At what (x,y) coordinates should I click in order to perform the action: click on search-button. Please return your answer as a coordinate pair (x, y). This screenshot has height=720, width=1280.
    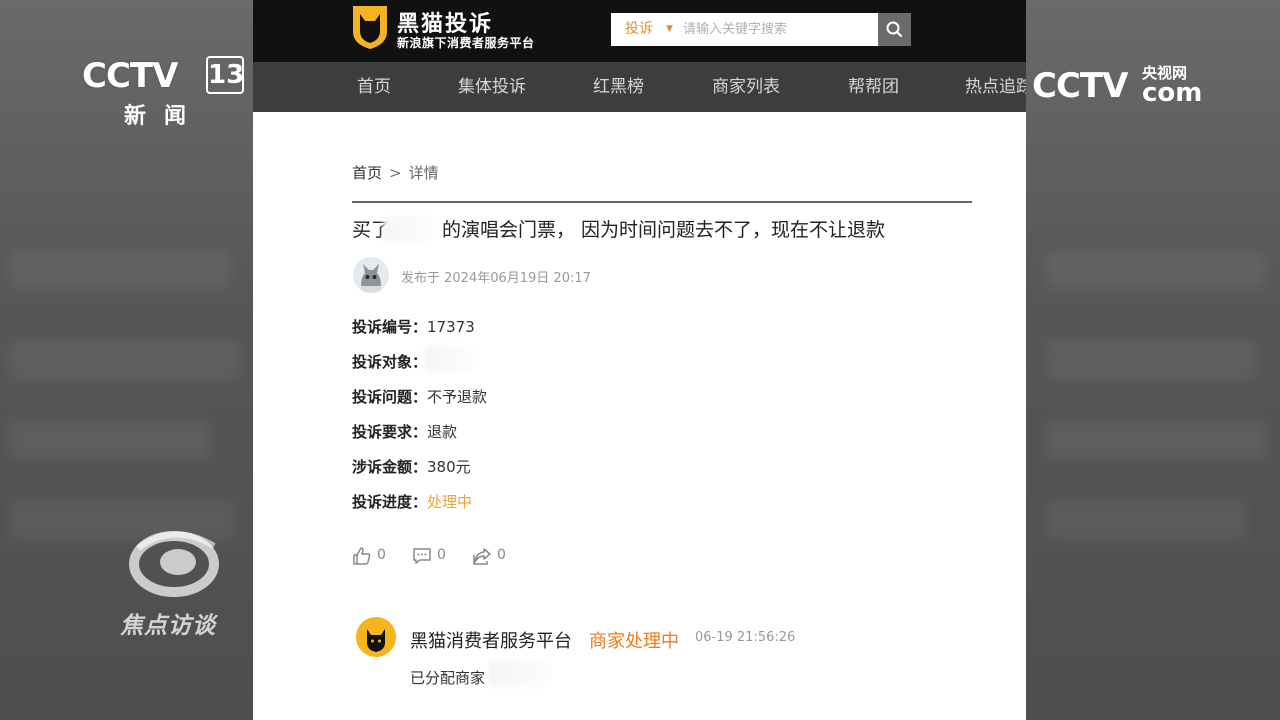
    Looking at the image, I should click on (894, 29).